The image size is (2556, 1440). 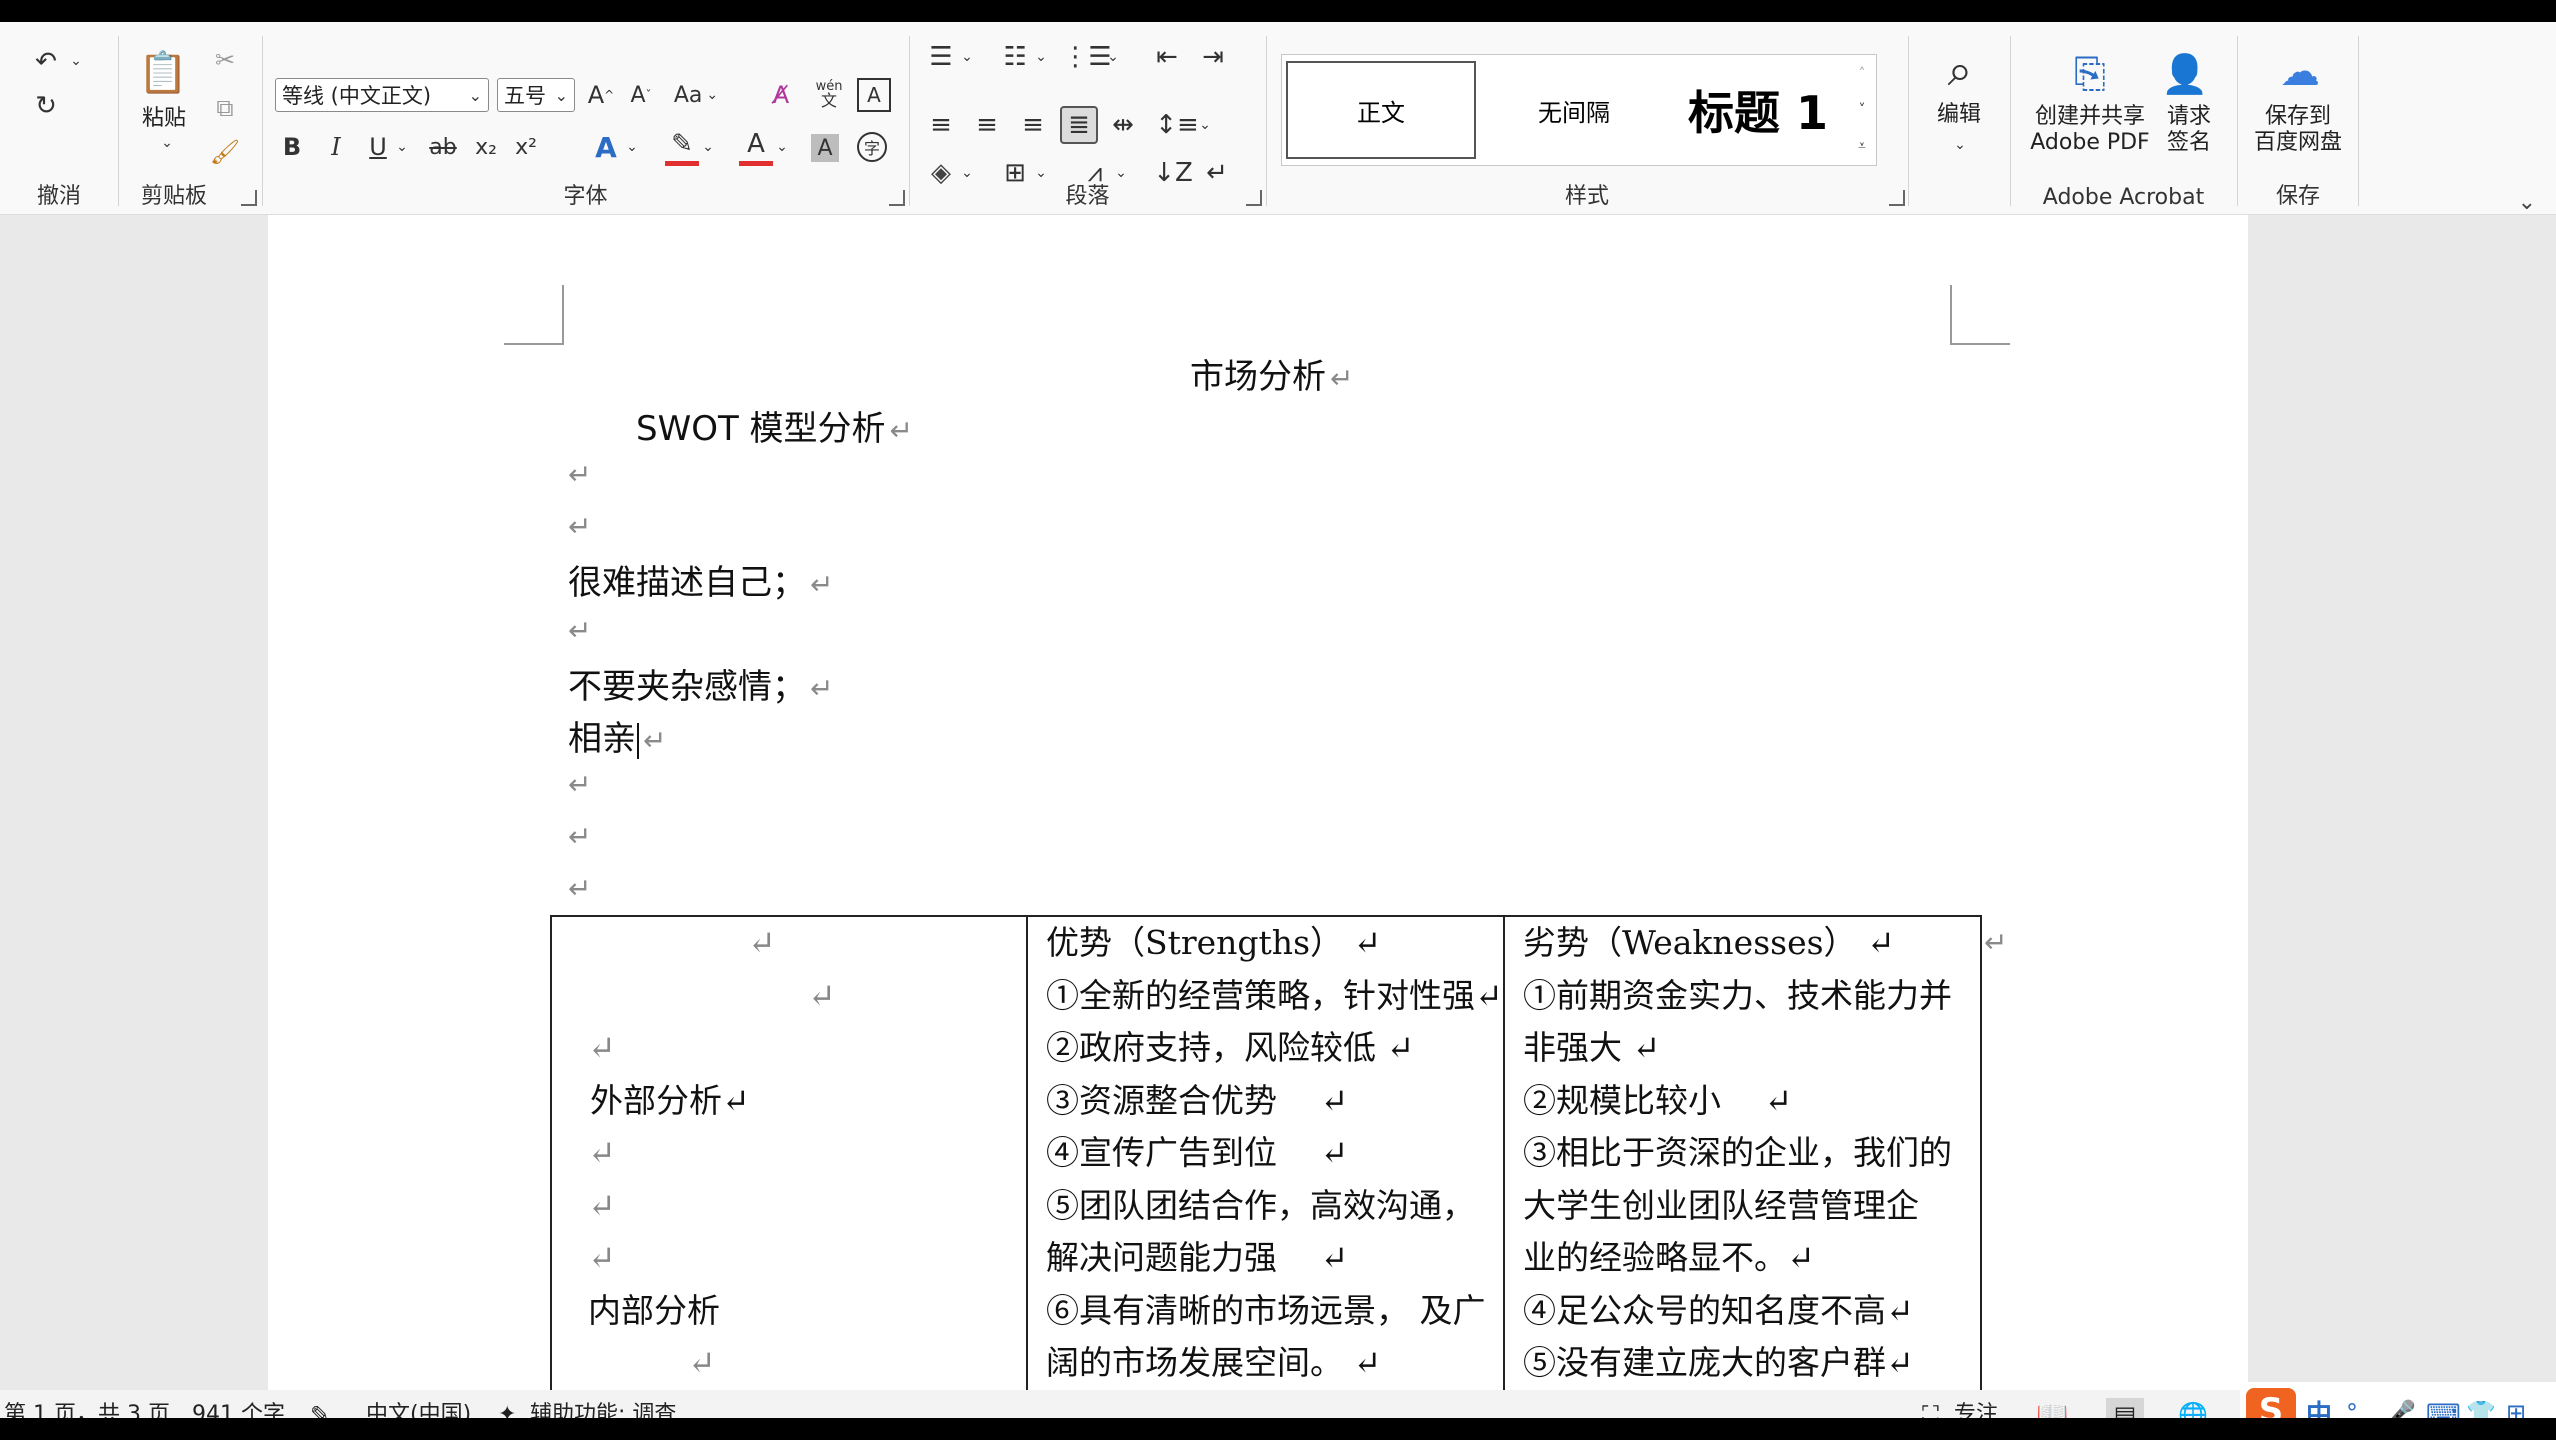 What do you see at coordinates (781, 95) in the screenshot?
I see `clear-format-icon: A̸` at bounding box center [781, 95].